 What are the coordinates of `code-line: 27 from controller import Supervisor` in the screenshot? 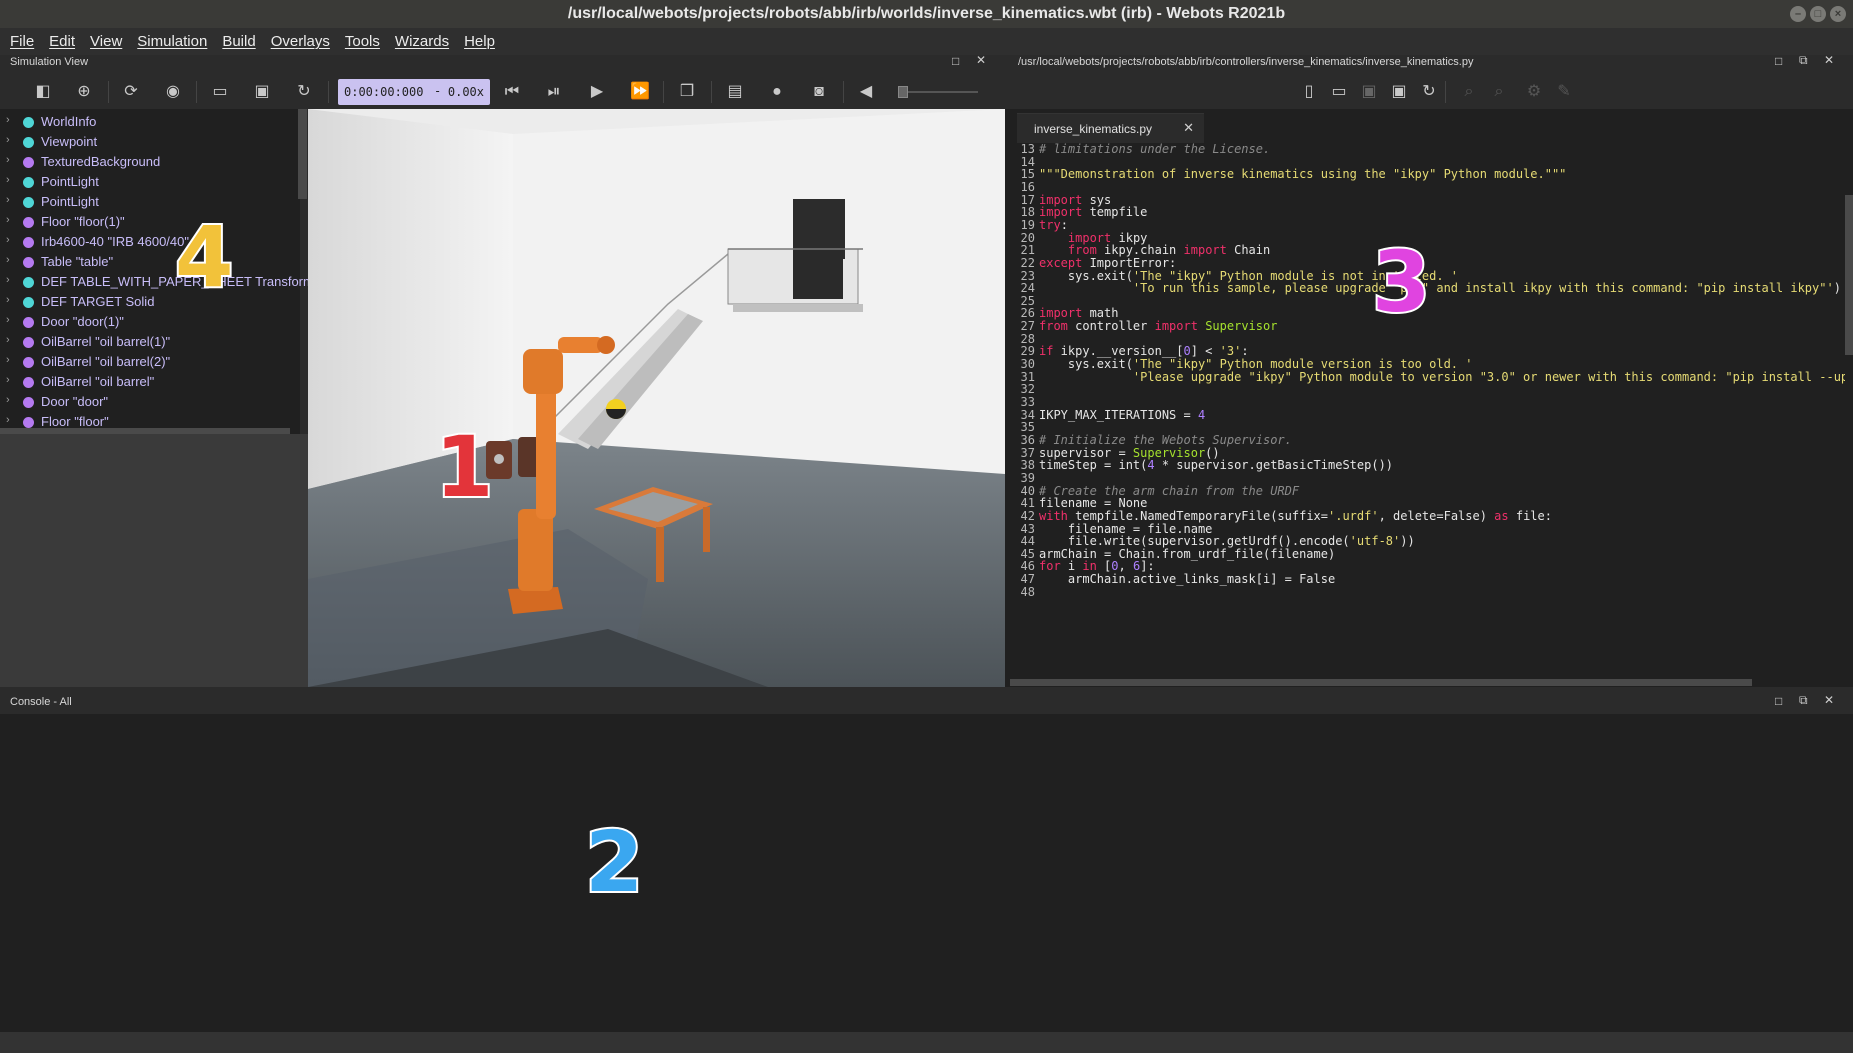 It's located at (1141, 326).